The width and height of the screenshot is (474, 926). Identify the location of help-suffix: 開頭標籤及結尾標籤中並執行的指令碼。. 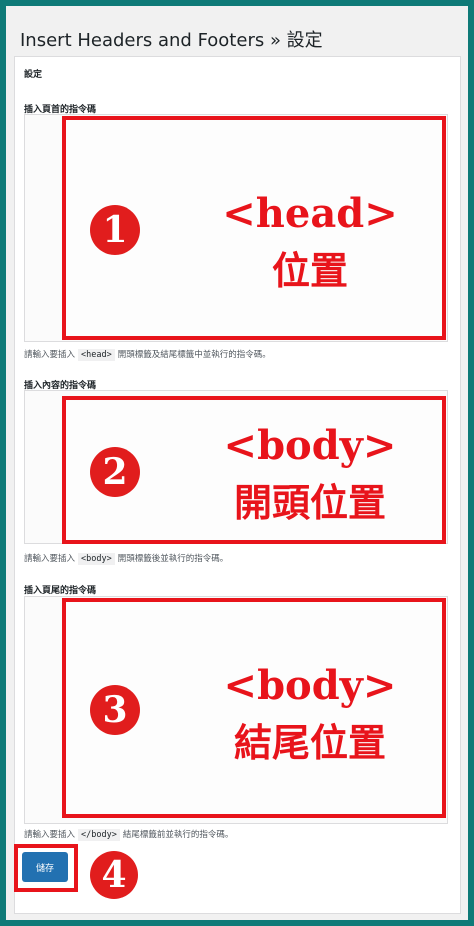
(194, 355).